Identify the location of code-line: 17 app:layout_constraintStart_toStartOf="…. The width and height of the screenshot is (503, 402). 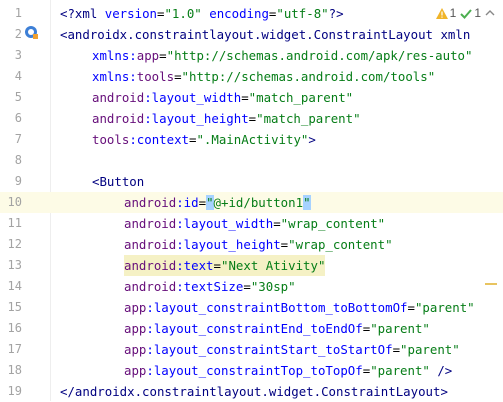
(251, 349).